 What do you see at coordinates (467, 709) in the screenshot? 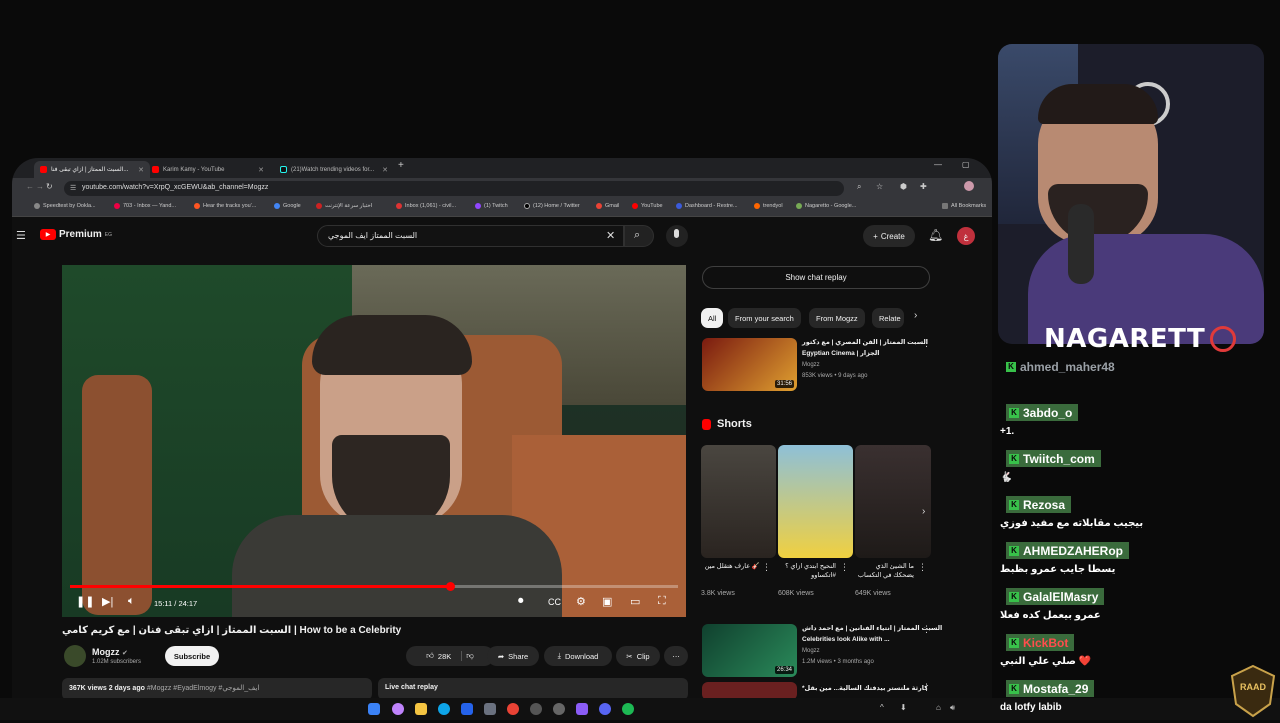
I see `outlook-icon` at bounding box center [467, 709].